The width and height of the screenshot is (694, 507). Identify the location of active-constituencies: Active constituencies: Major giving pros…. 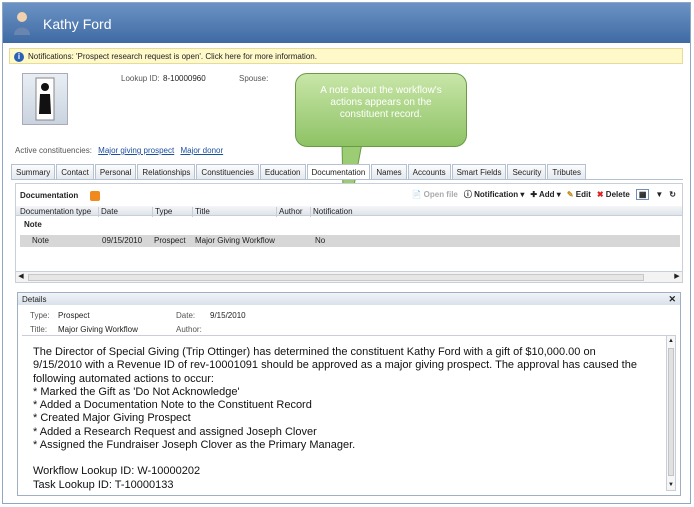
(119, 150).